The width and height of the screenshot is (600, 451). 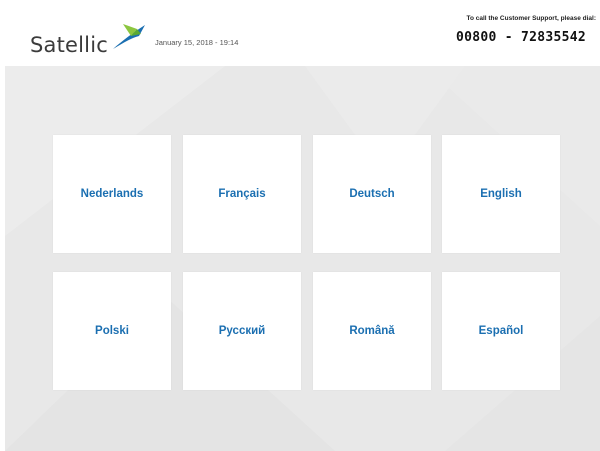 I want to click on language-tile-francais: Français, so click(x=242, y=194).